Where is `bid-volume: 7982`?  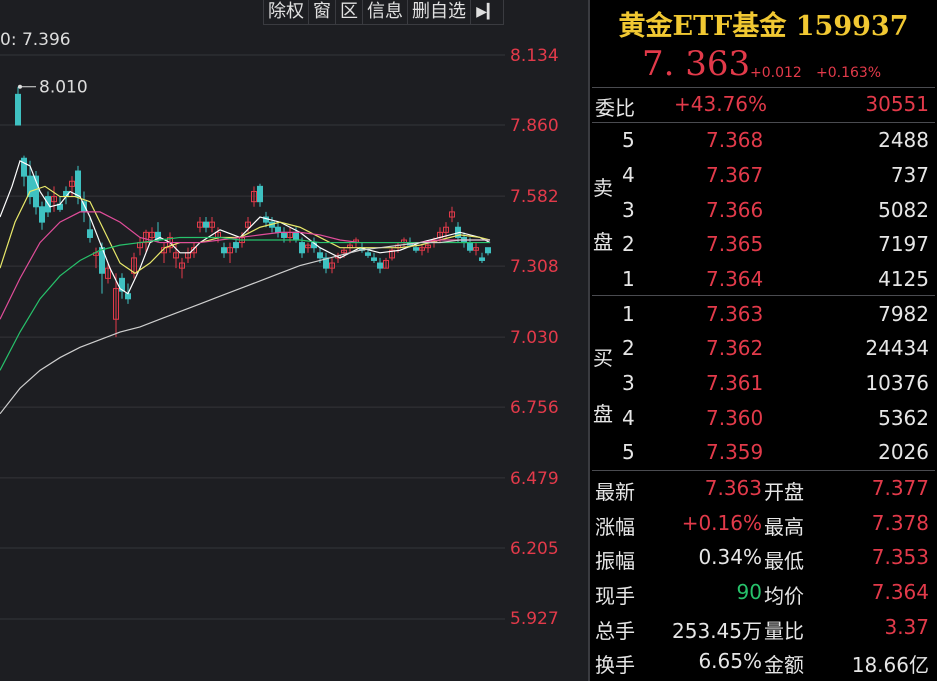 bid-volume: 7982 is located at coordinates (903, 314).